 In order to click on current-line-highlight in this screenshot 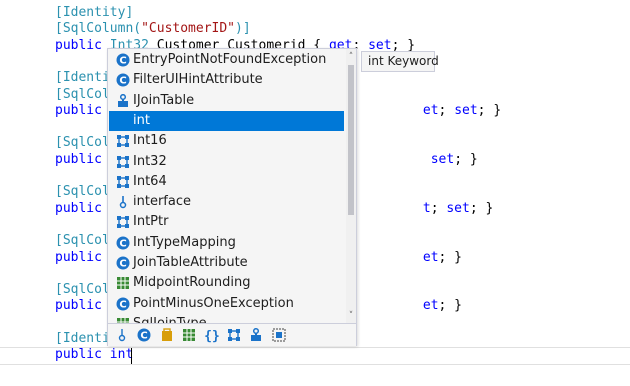, I will do `click(315, 356)`.